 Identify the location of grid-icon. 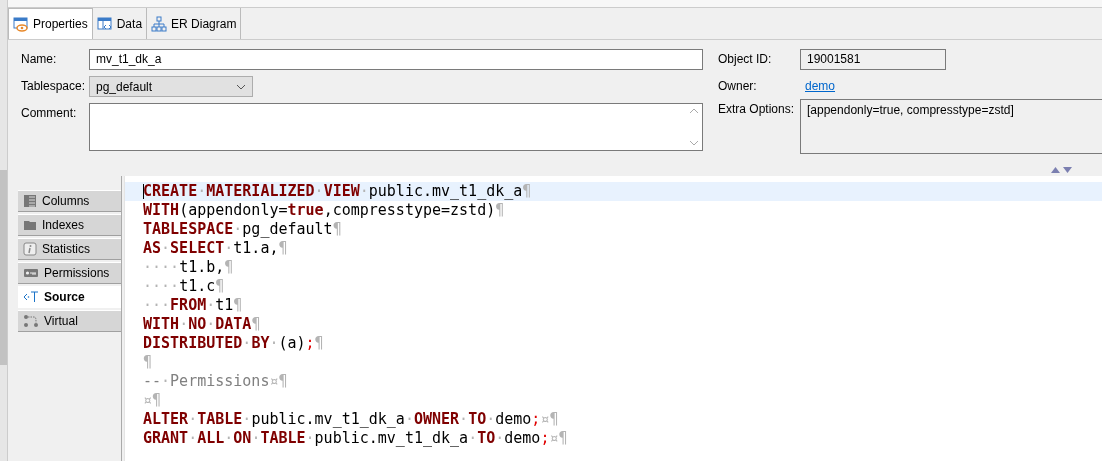
(104, 23).